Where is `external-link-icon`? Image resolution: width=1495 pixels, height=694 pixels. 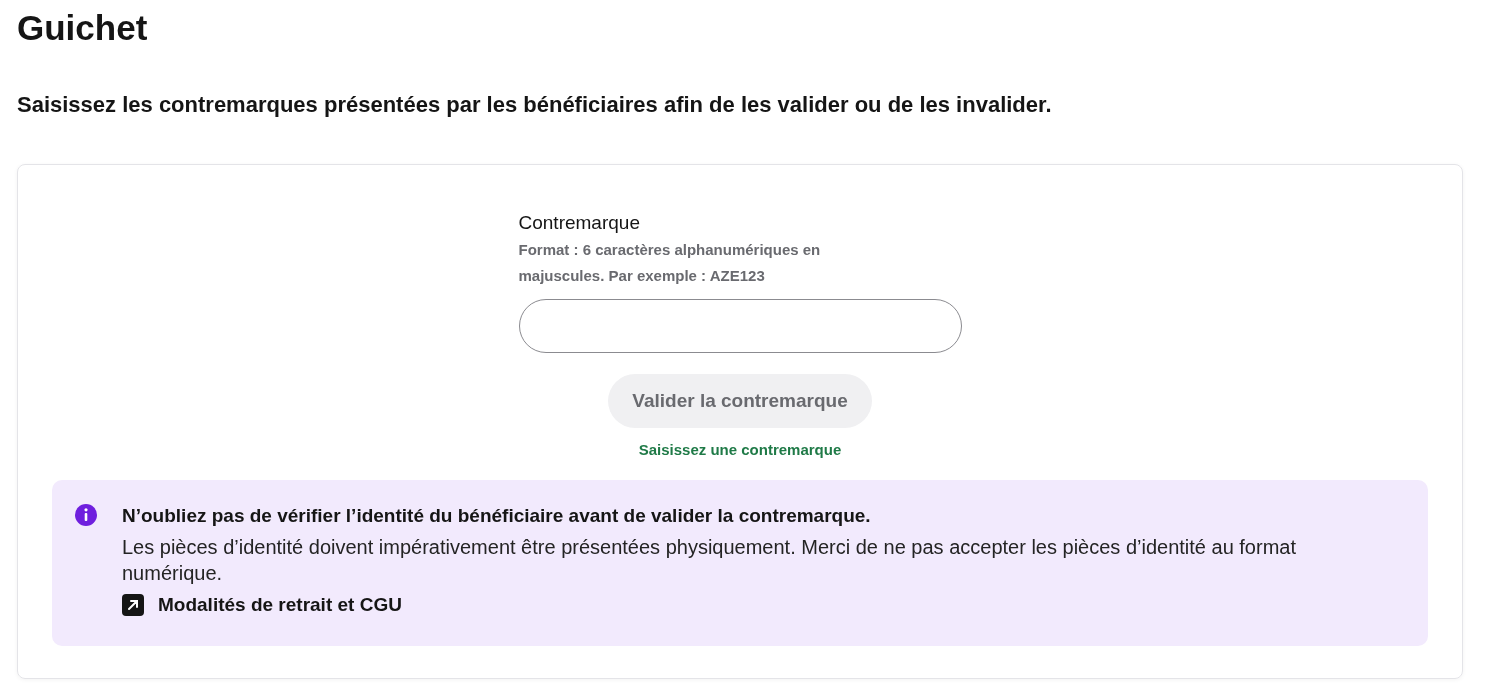 external-link-icon is located at coordinates (133, 605).